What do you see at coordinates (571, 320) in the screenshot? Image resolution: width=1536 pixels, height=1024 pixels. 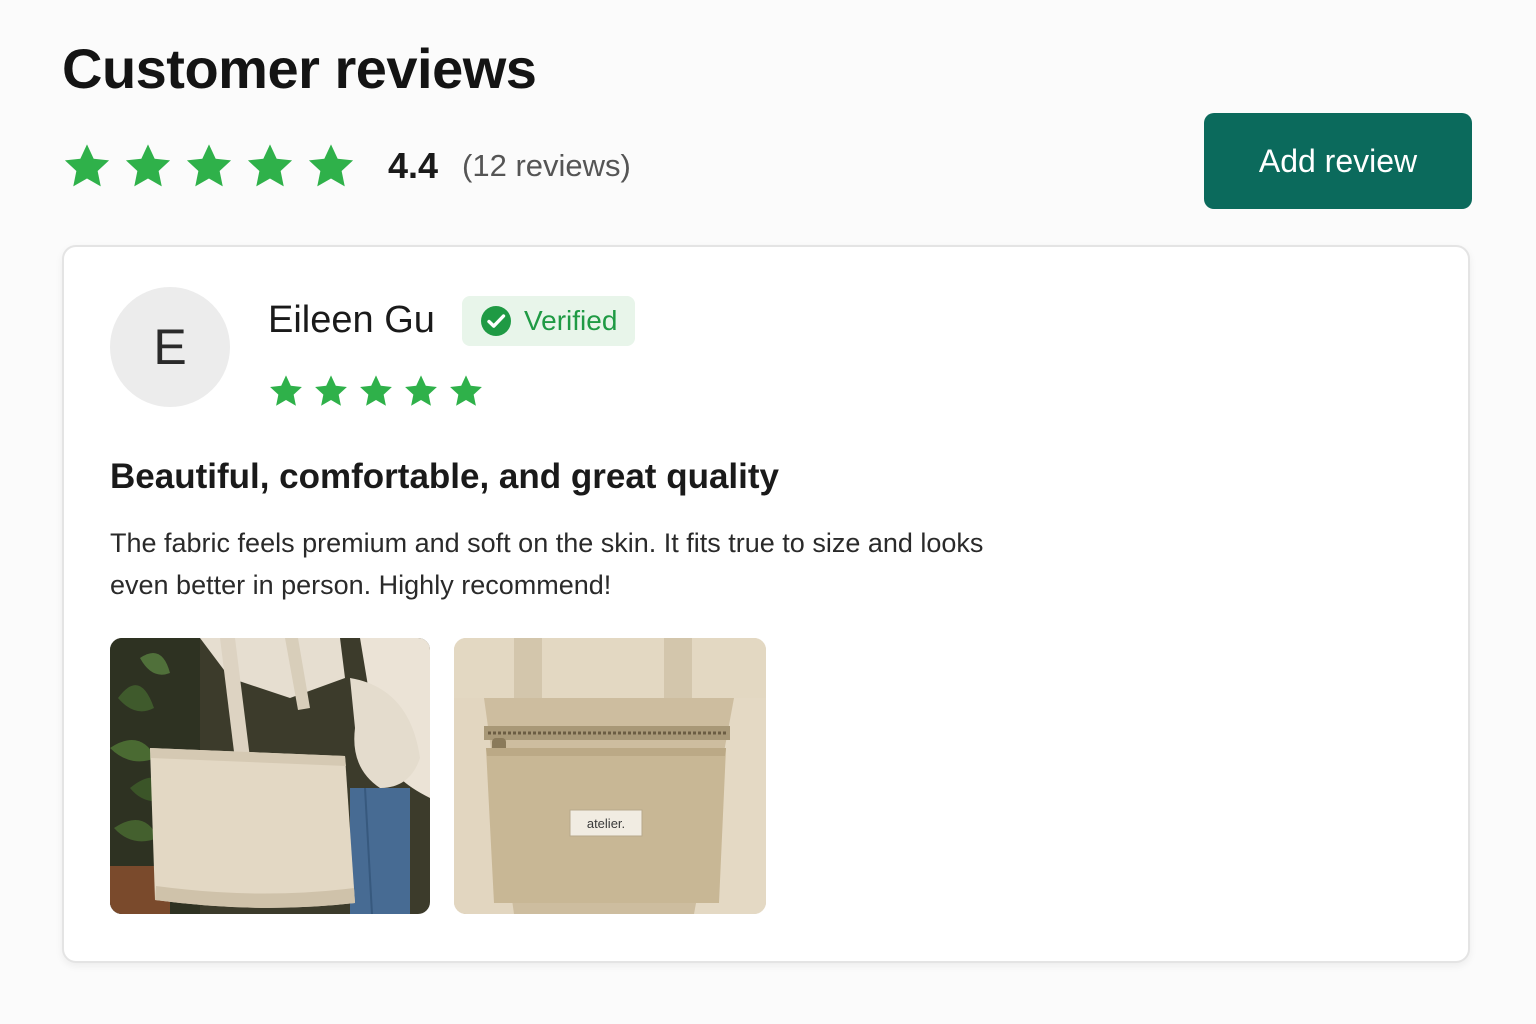 I see `verified-label: Verified` at bounding box center [571, 320].